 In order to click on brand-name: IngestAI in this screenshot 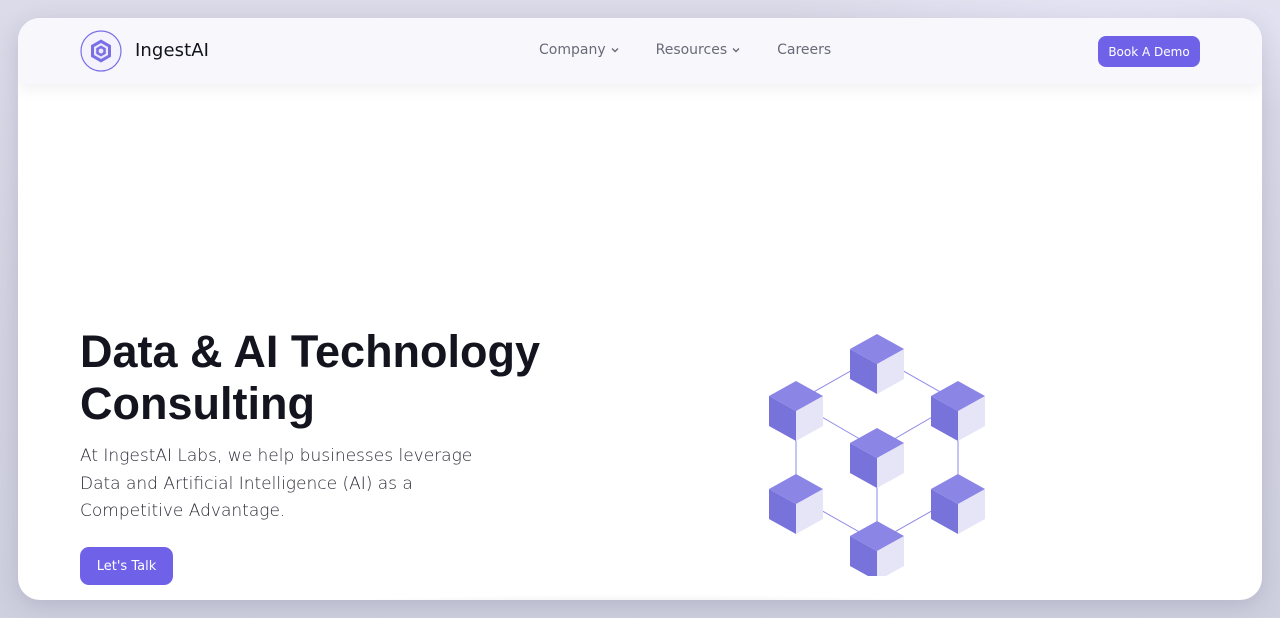, I will do `click(172, 50)`.